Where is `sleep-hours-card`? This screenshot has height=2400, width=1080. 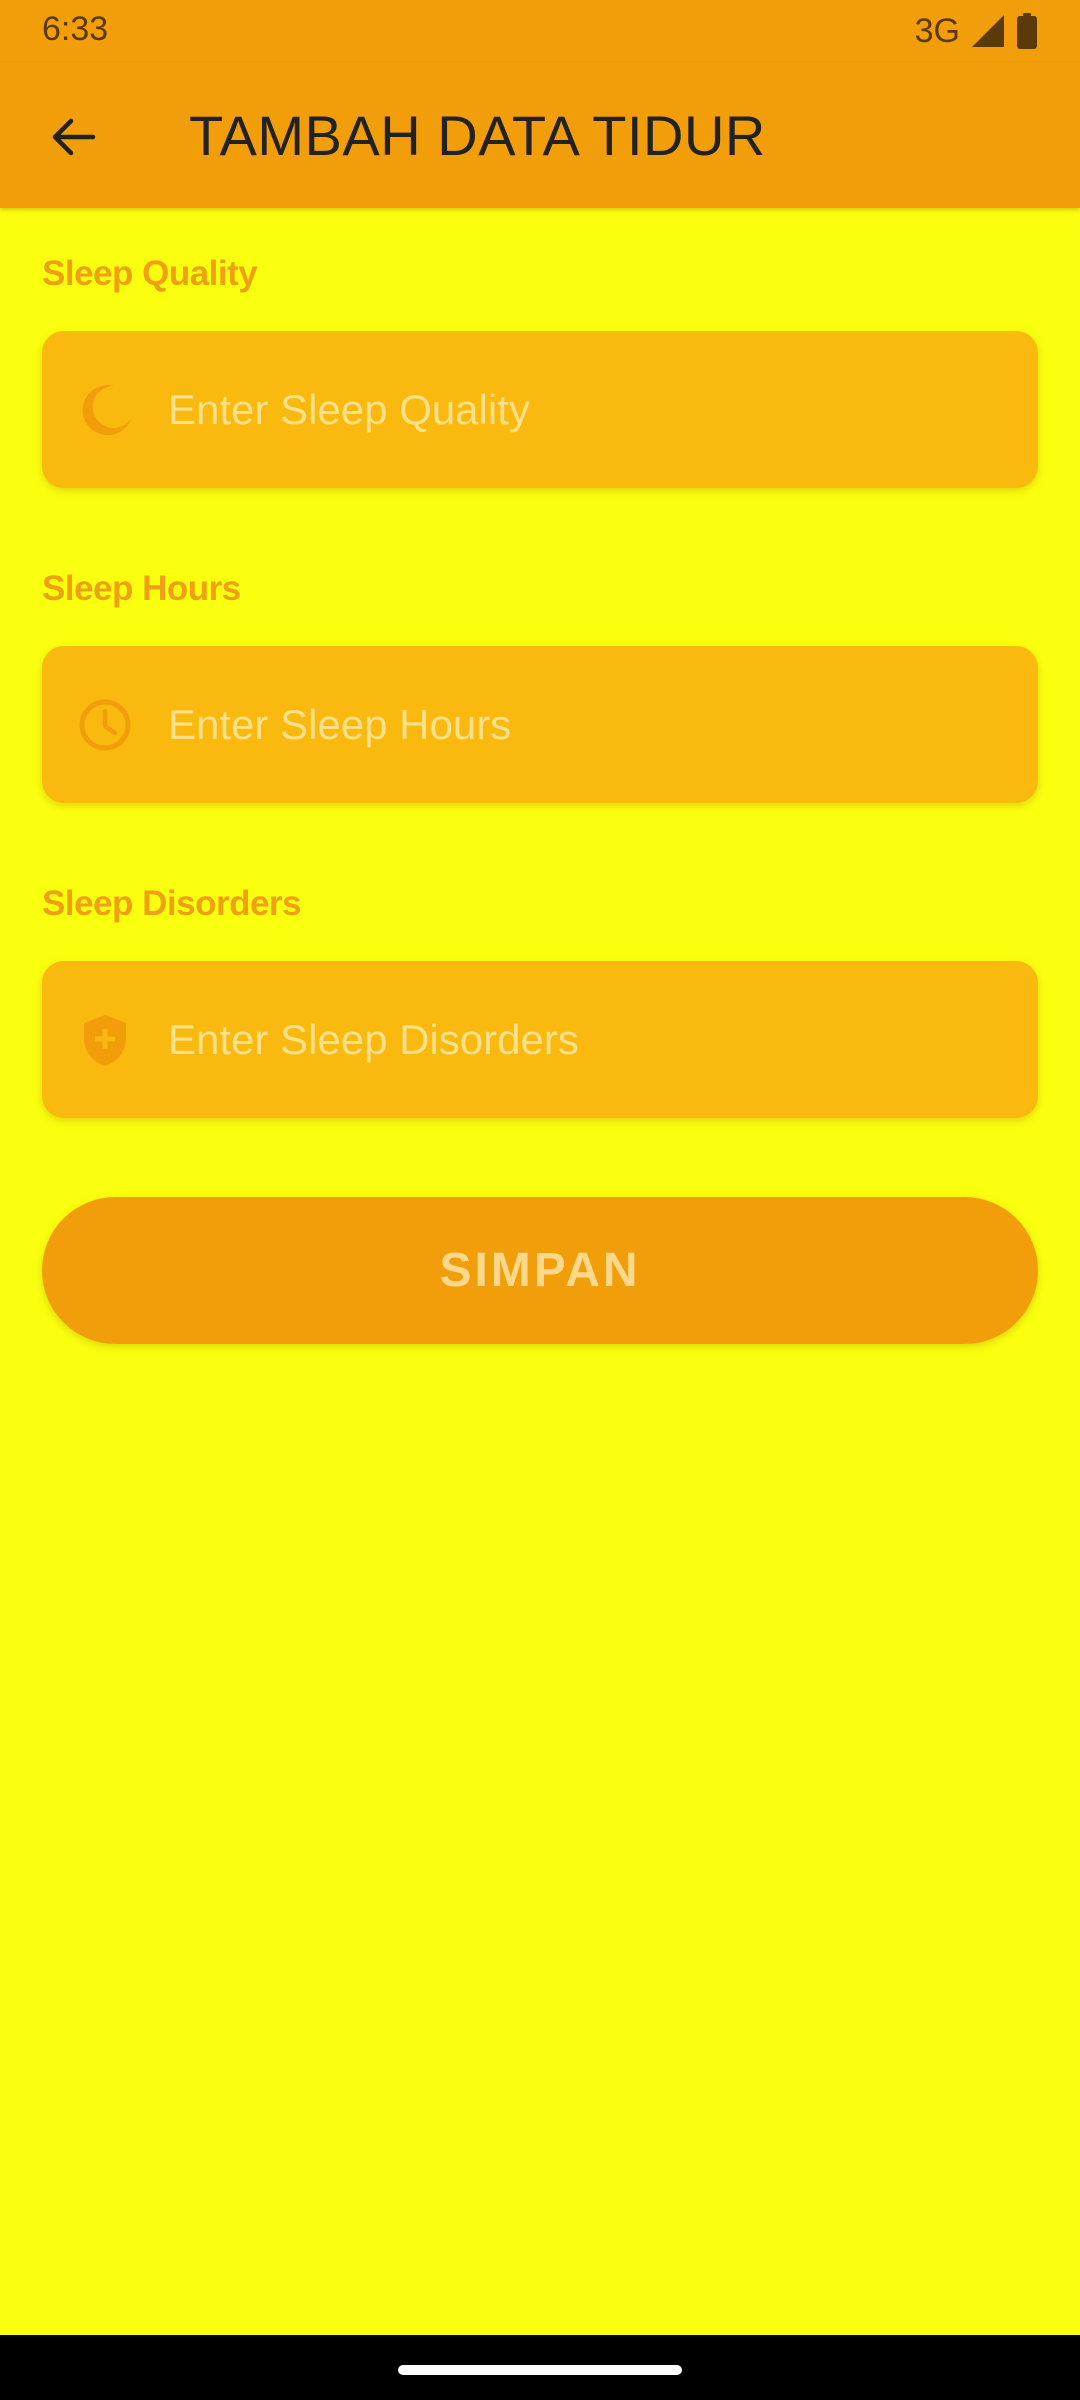 sleep-hours-card is located at coordinates (540, 724).